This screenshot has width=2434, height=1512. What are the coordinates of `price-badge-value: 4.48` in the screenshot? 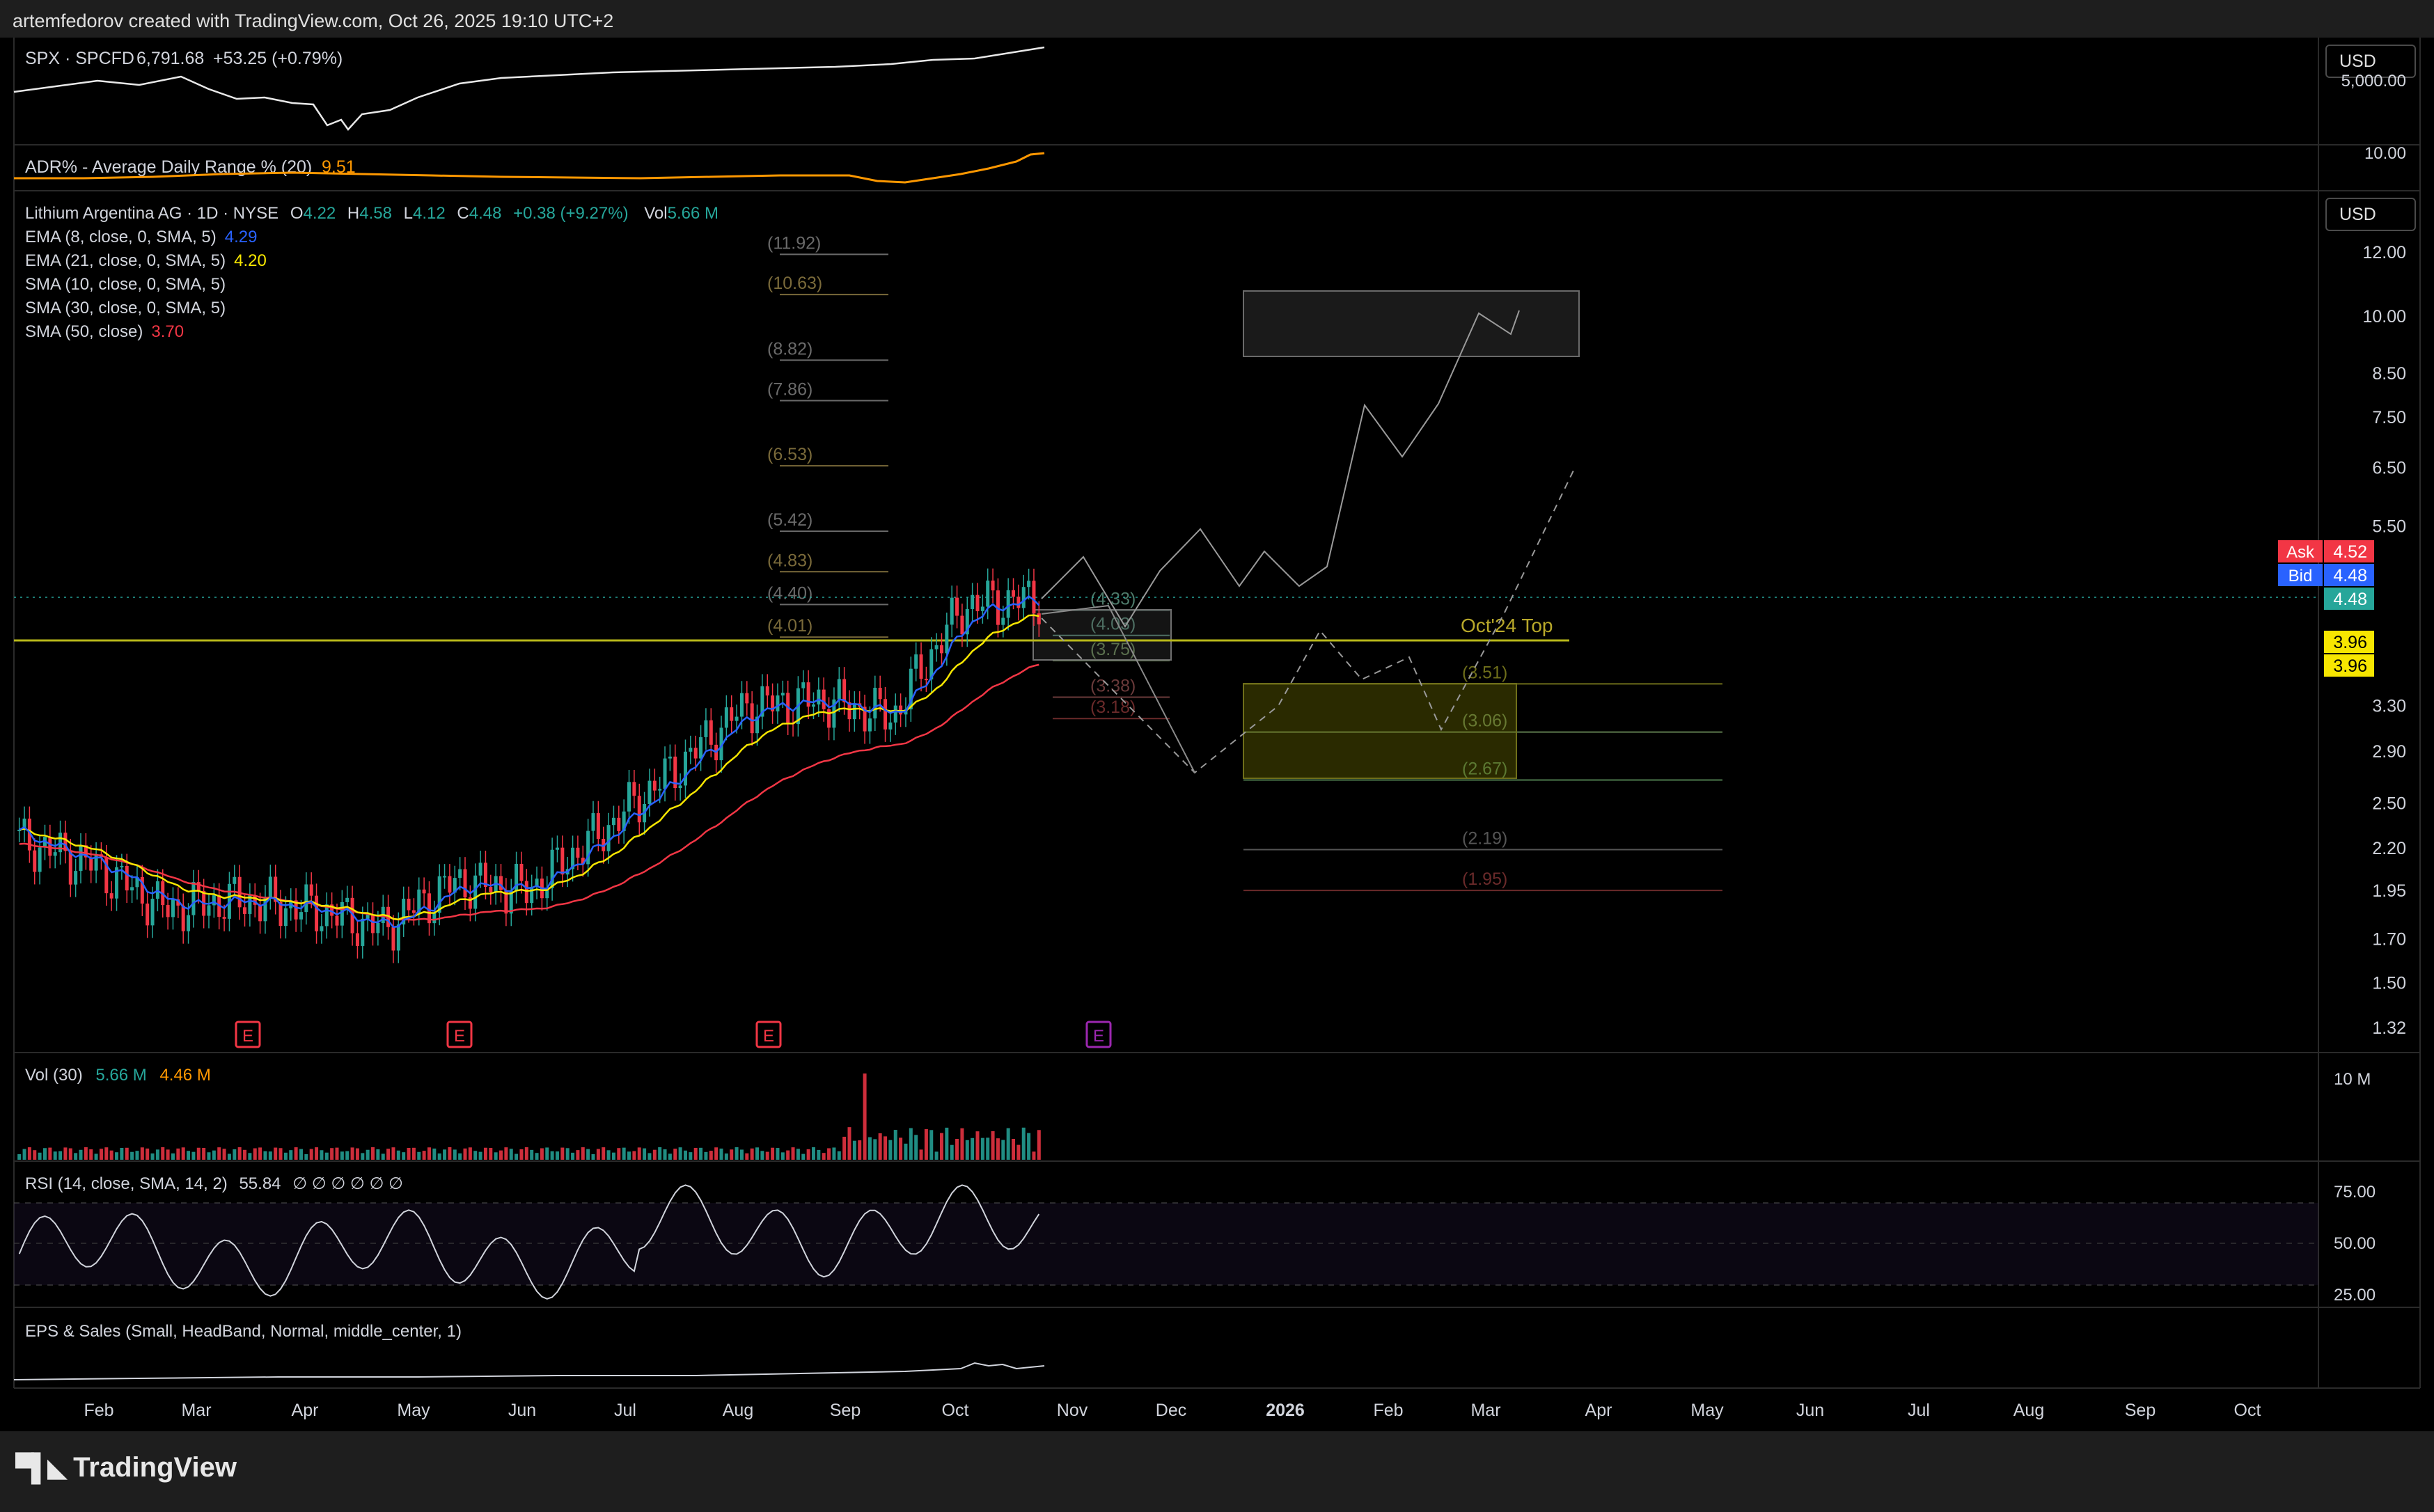 It's located at (2350, 575).